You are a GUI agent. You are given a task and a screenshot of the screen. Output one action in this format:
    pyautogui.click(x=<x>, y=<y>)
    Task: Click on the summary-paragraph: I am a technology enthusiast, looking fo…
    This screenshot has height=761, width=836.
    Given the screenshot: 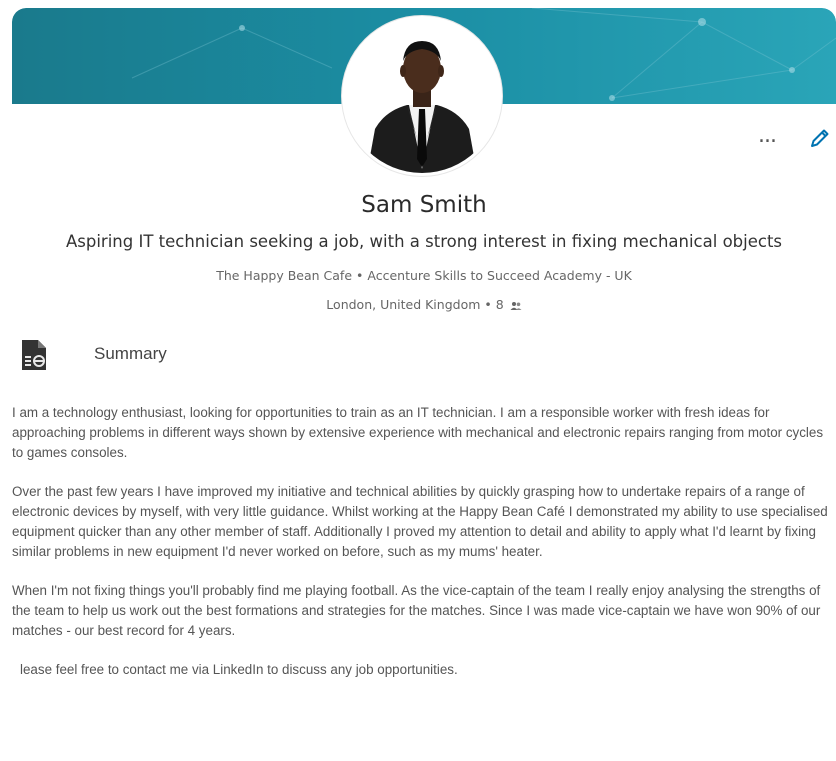 What is the action you would take?
    pyautogui.click(x=418, y=432)
    